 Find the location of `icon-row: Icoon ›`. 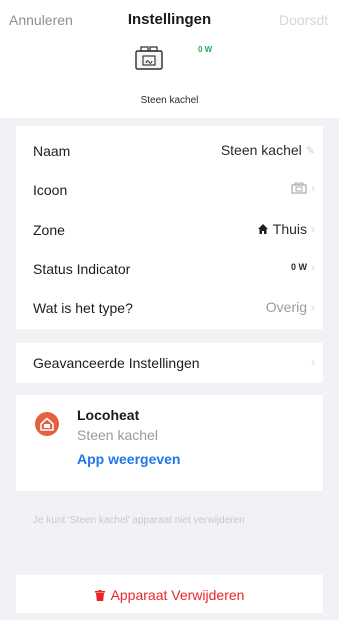

icon-row: Icoon › is located at coordinates (169, 189).